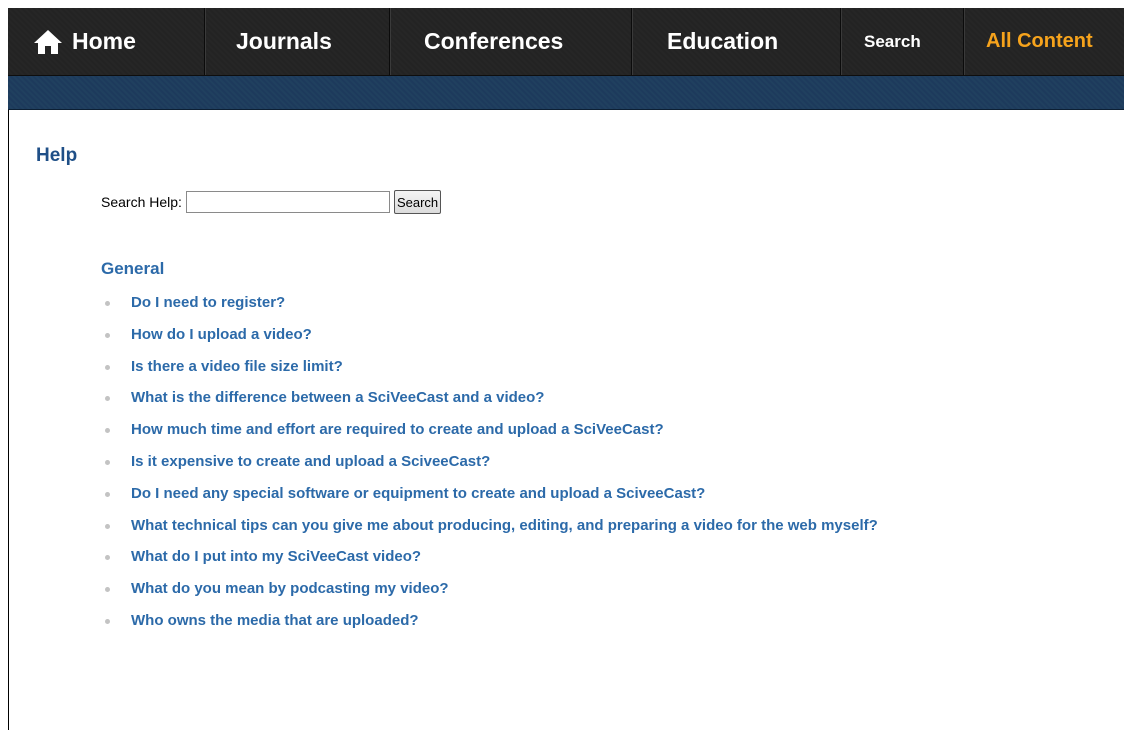 Image resolution: width=1124 pixels, height=730 pixels. I want to click on faq-link: What do I put into my SciVeeCast video?, so click(276, 557).